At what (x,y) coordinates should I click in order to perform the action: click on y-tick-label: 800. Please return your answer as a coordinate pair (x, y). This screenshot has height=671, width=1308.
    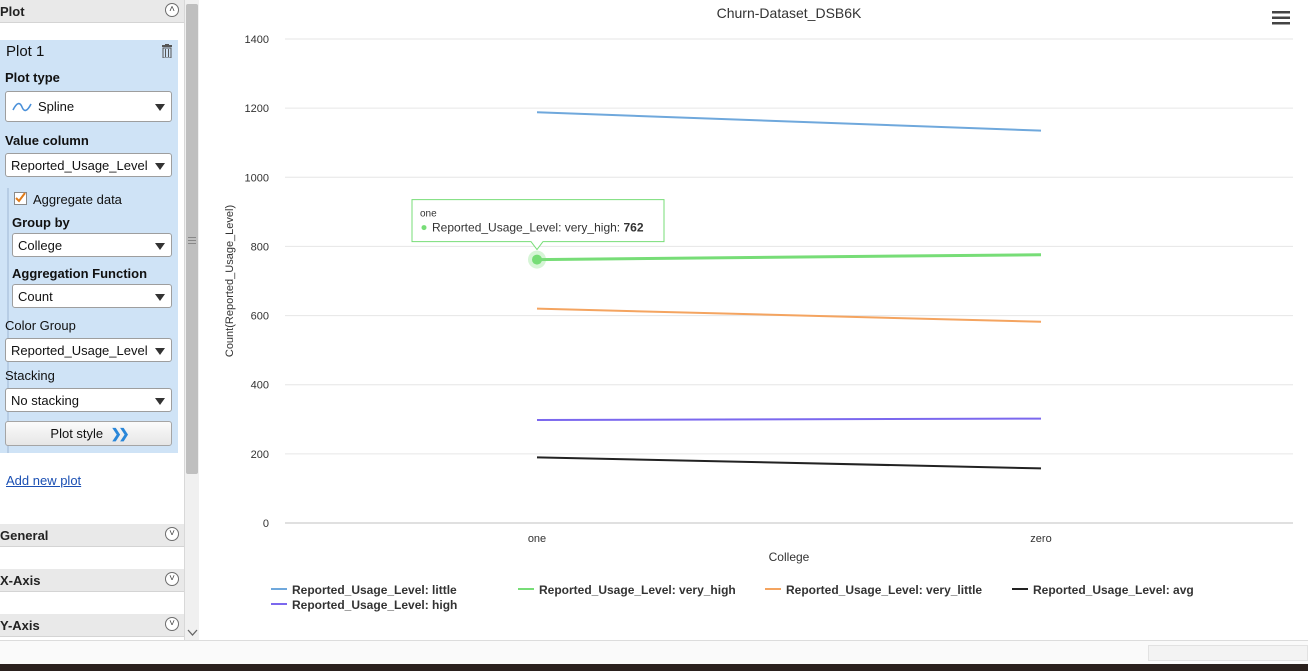
    Looking at the image, I should click on (260, 247).